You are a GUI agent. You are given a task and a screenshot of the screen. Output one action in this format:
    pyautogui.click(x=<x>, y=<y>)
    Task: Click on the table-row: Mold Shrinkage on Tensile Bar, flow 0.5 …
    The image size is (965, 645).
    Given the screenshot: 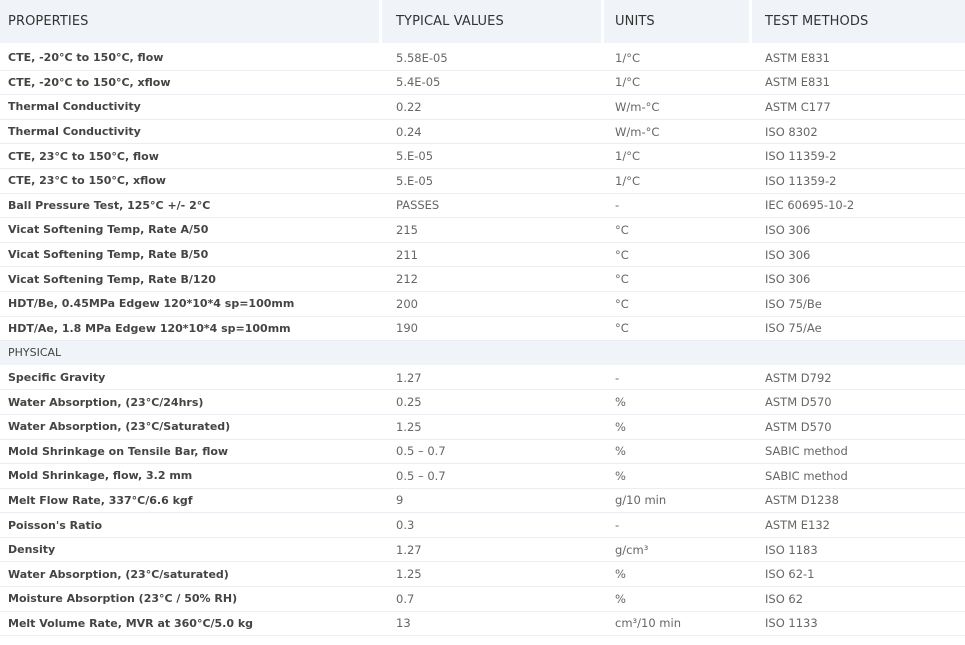 What is the action you would take?
    pyautogui.click(x=482, y=452)
    